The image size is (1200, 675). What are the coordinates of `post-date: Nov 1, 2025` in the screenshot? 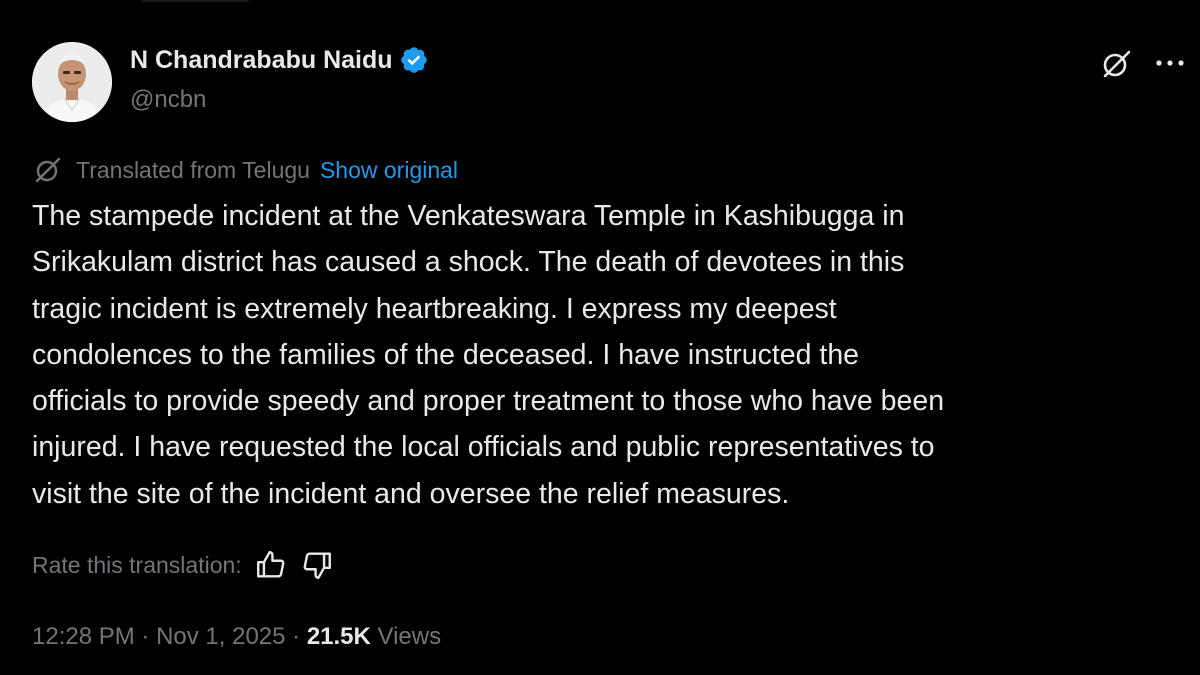 It's located at (220, 636).